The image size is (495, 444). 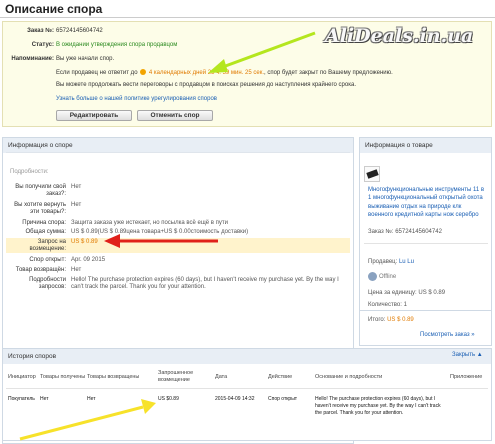 I want to click on chevron-up-icon: ▲, so click(x=479, y=355).